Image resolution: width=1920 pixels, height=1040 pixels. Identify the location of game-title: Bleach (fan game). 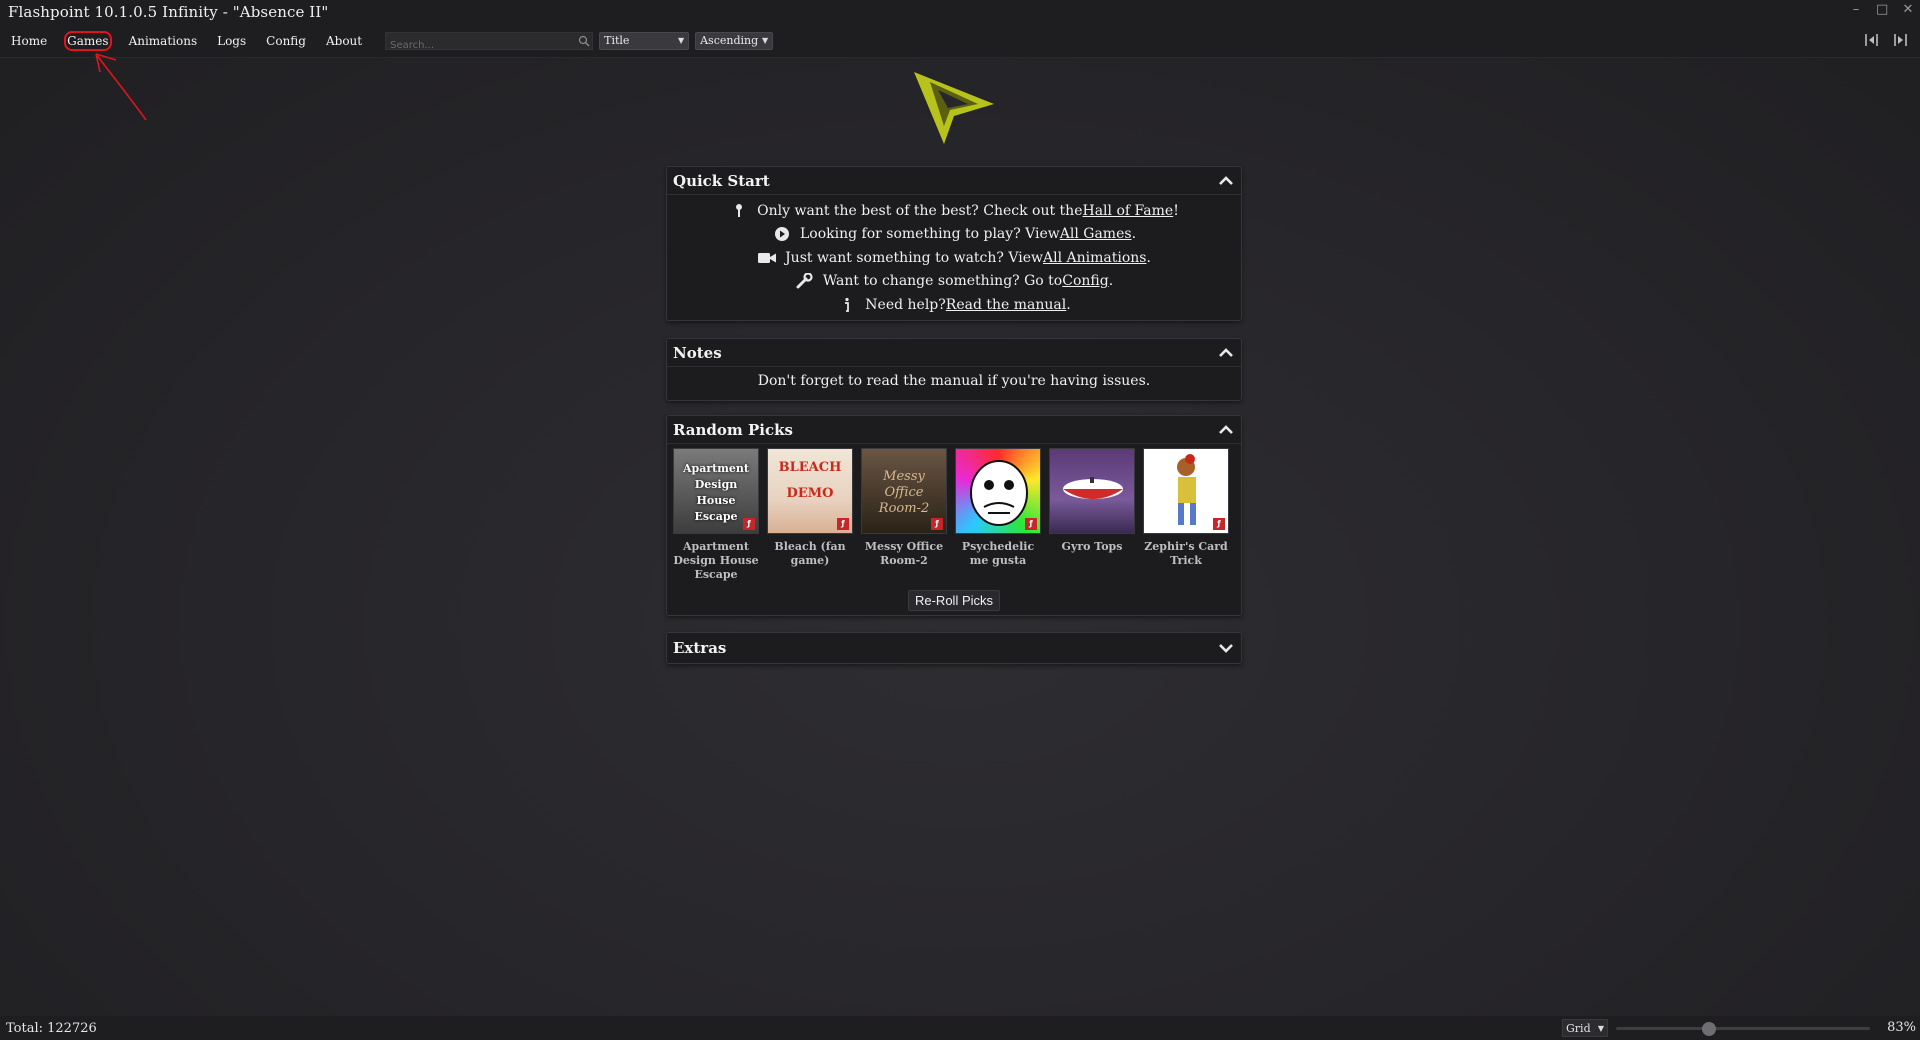
(810, 553).